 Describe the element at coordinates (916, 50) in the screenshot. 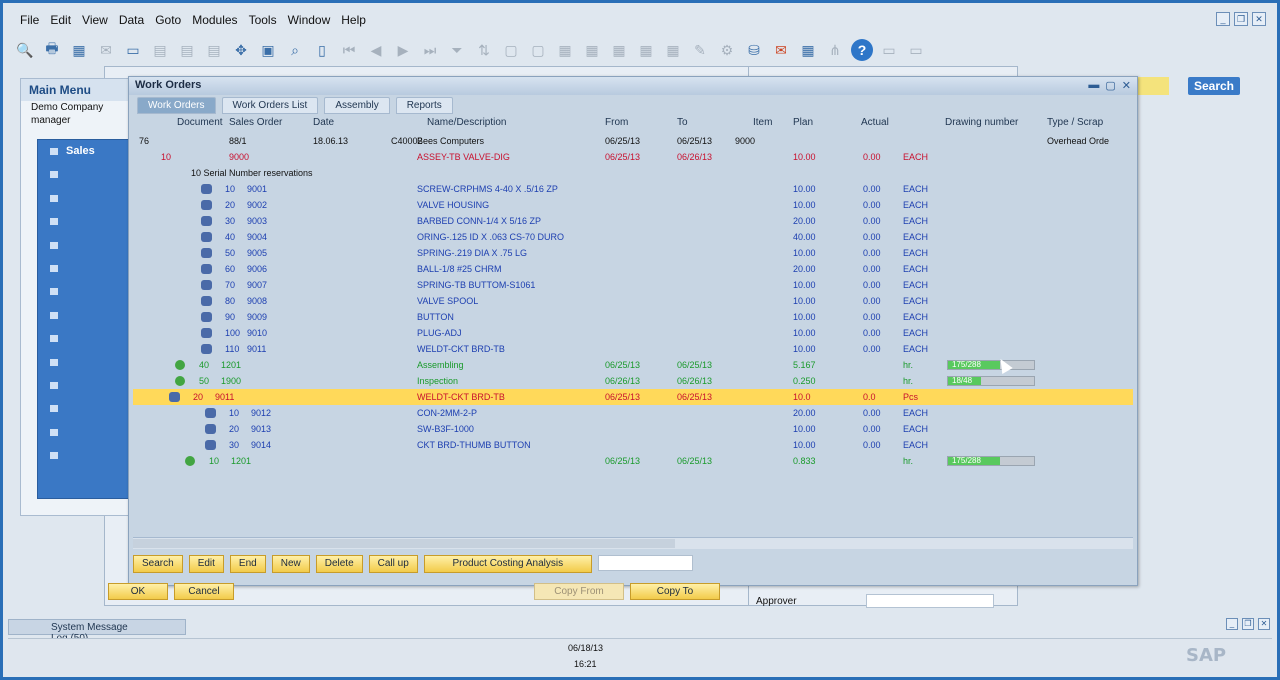

I see `window2-icon: ▭` at that location.